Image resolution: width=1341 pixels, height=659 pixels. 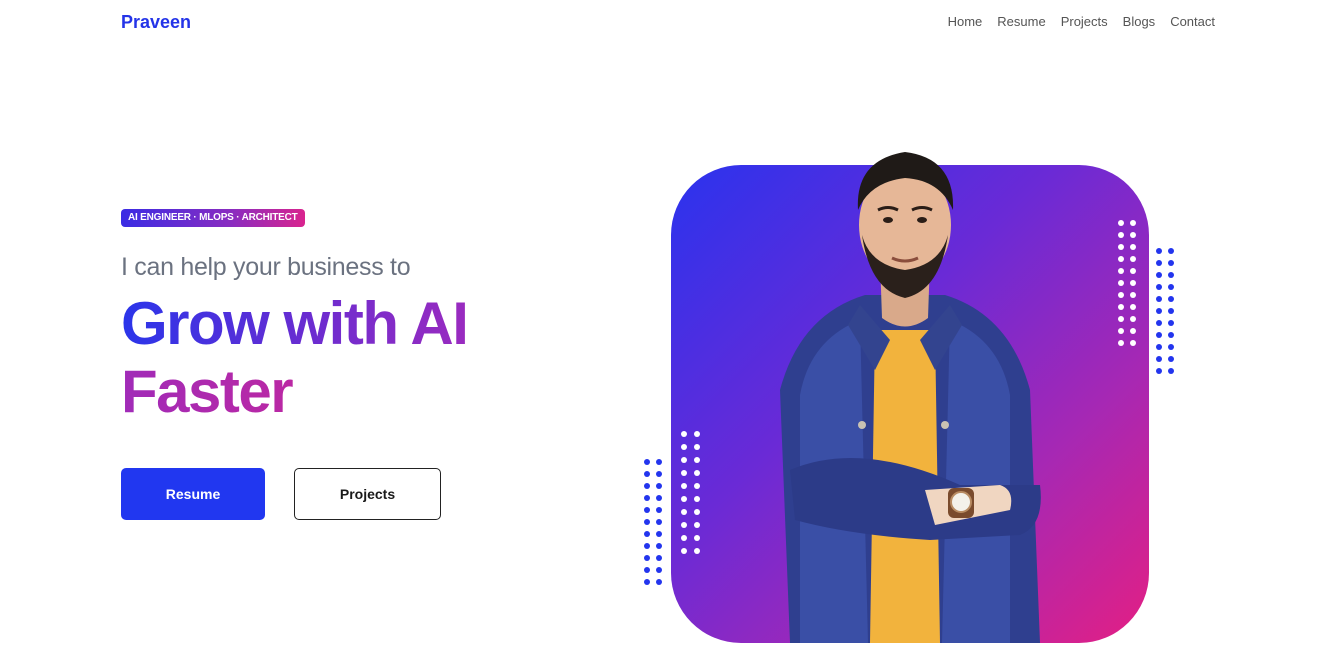 I want to click on headline-line-1: Grow with AI, so click(x=295, y=323).